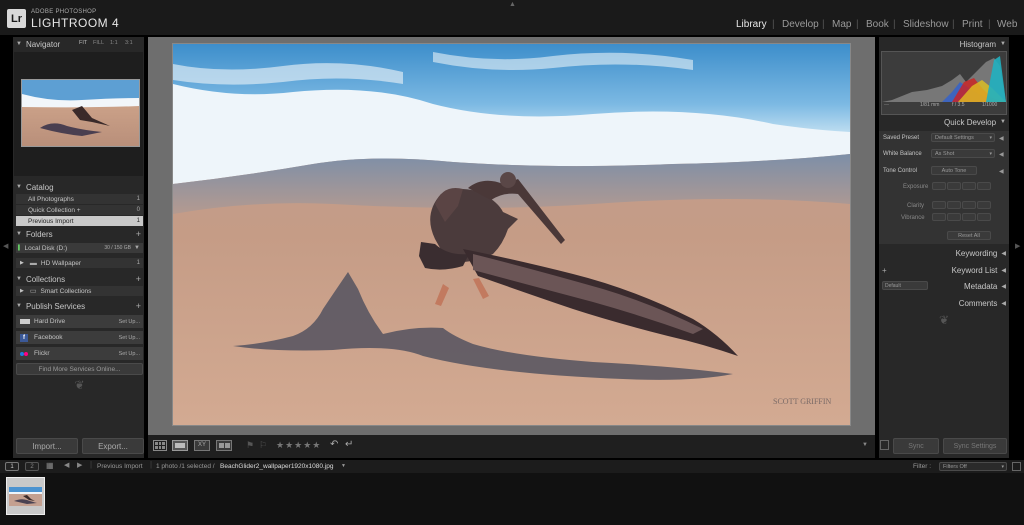  What do you see at coordinates (79, 199) in the screenshot?
I see `catalog-item-all-photographs: All Photographs 1` at bounding box center [79, 199].